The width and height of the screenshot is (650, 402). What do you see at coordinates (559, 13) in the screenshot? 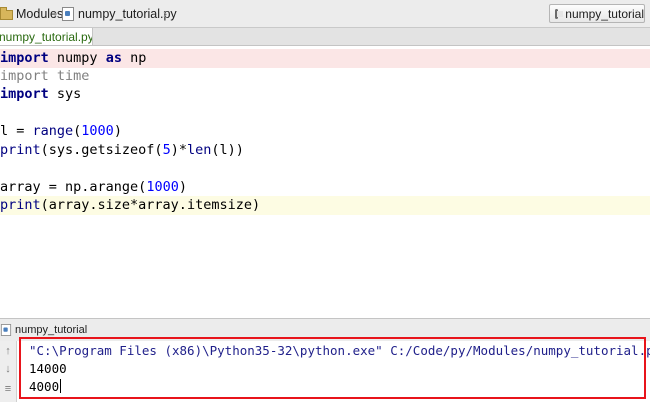
I see `python-run-config-icon` at bounding box center [559, 13].